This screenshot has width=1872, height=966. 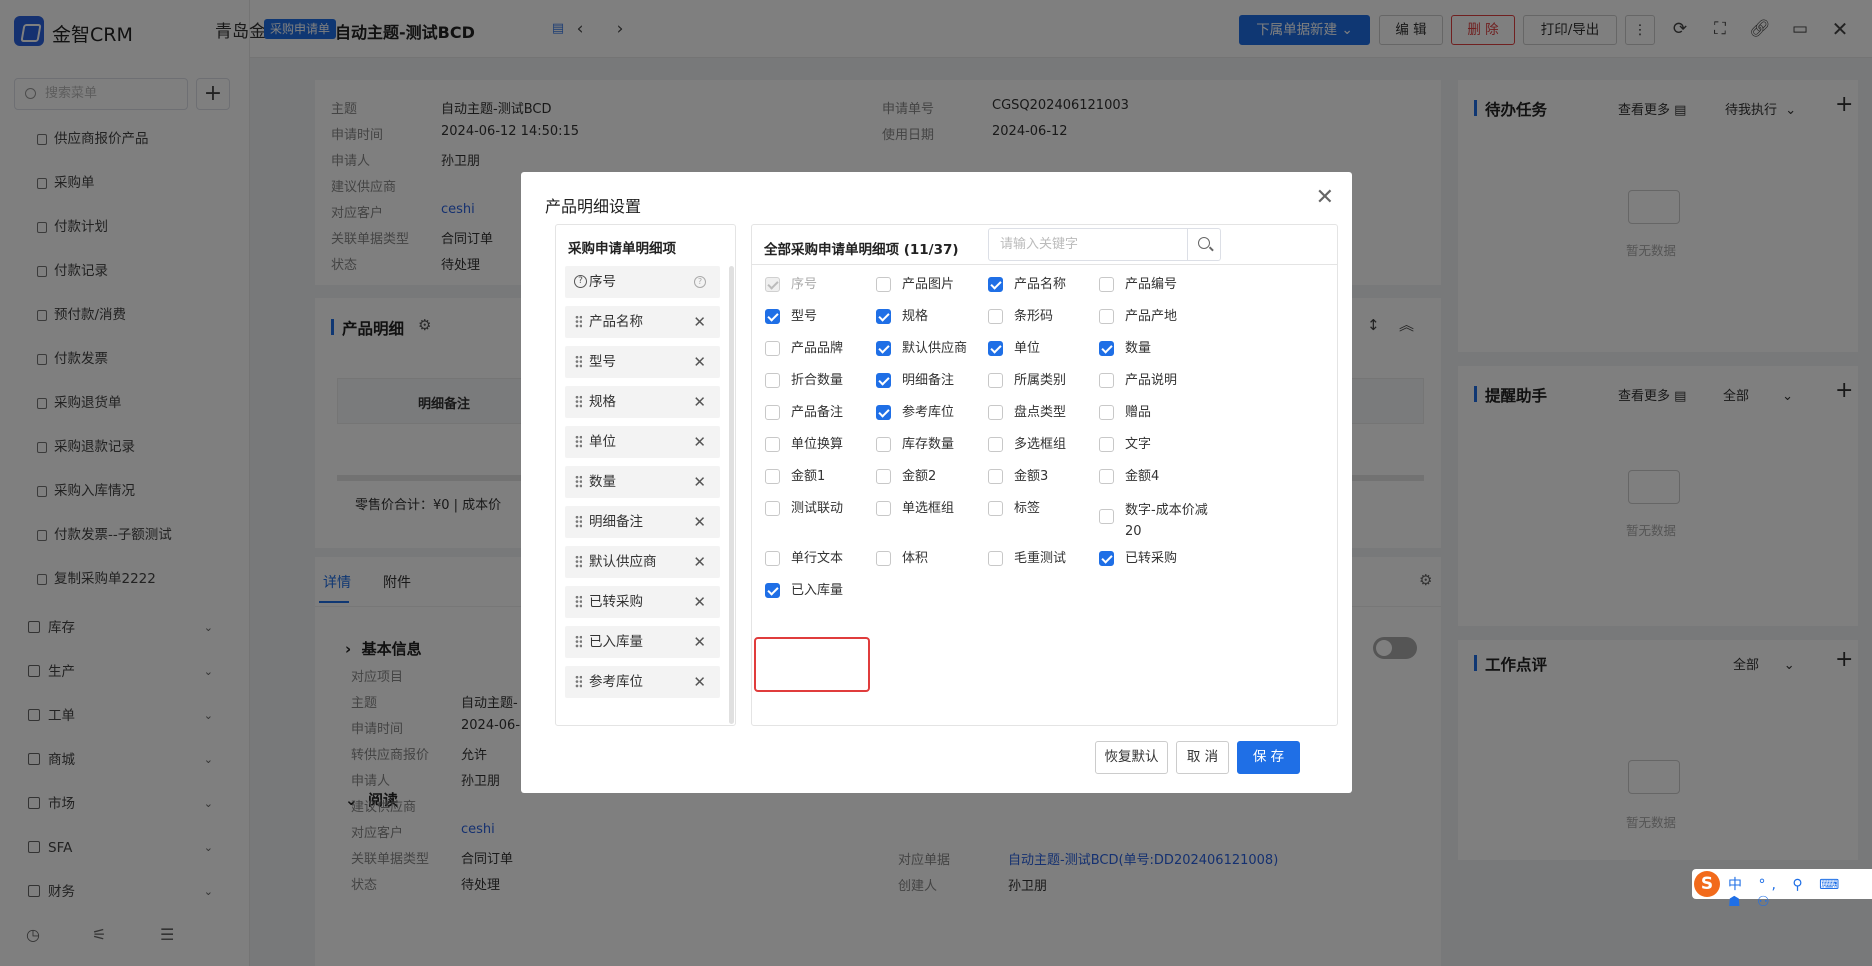 What do you see at coordinates (819, 445) in the screenshot?
I see `column-checkbox: 单位换算` at bounding box center [819, 445].